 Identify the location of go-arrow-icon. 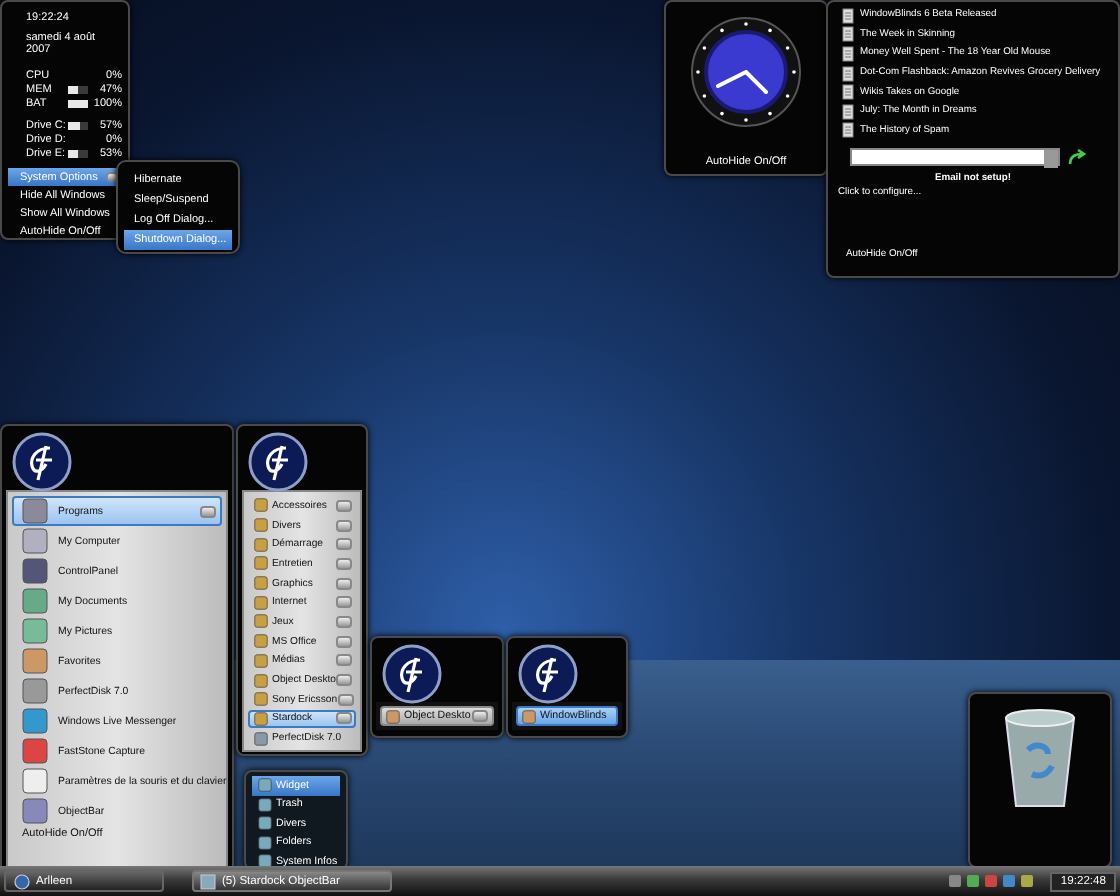
(1077, 157).